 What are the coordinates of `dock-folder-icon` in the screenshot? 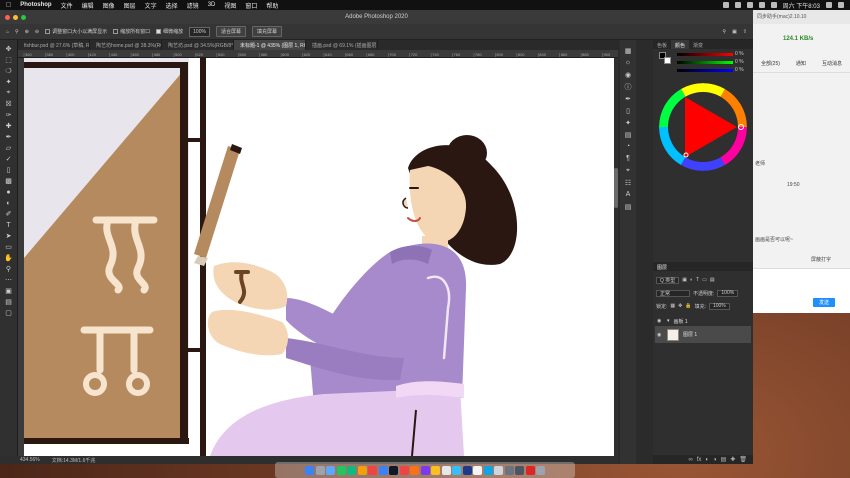 It's located at (509, 470).